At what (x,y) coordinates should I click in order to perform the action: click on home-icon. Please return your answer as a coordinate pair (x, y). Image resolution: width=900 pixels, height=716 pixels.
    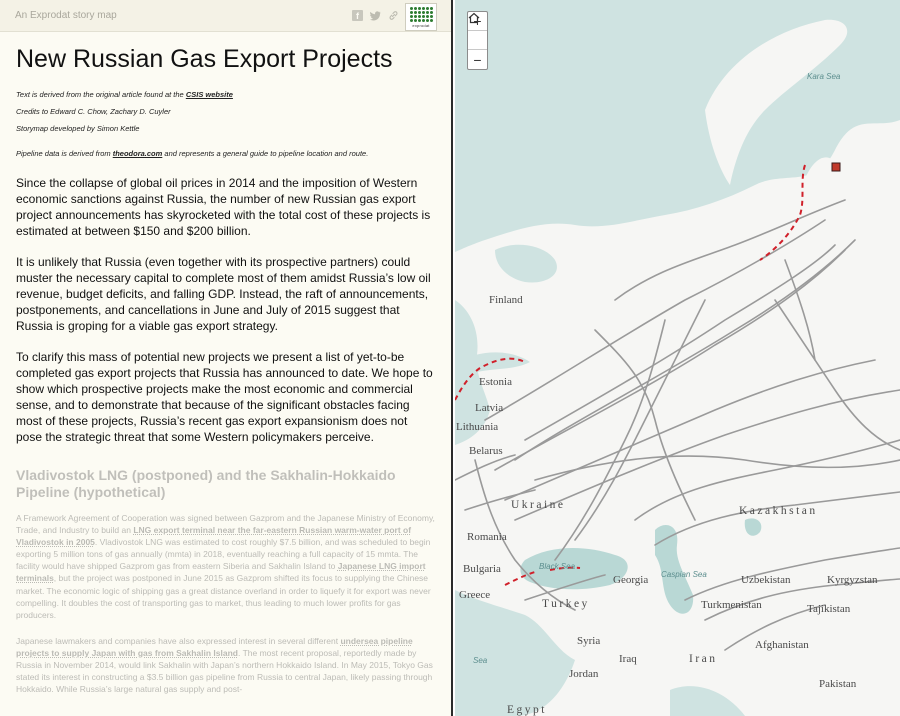
    Looking at the image, I should click on (474, 18).